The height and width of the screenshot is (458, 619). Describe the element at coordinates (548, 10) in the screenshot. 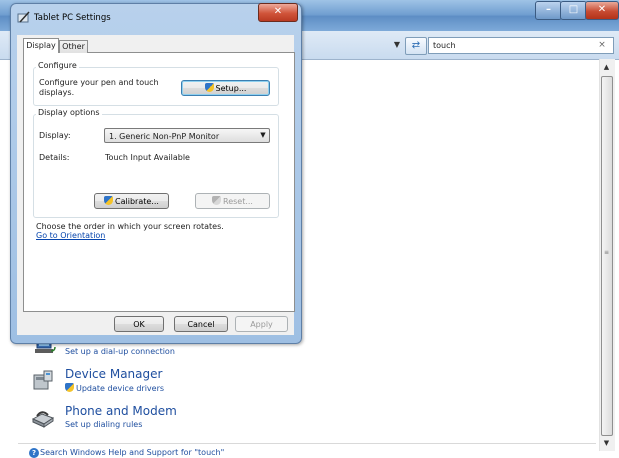

I see `minimize-button: –` at that location.